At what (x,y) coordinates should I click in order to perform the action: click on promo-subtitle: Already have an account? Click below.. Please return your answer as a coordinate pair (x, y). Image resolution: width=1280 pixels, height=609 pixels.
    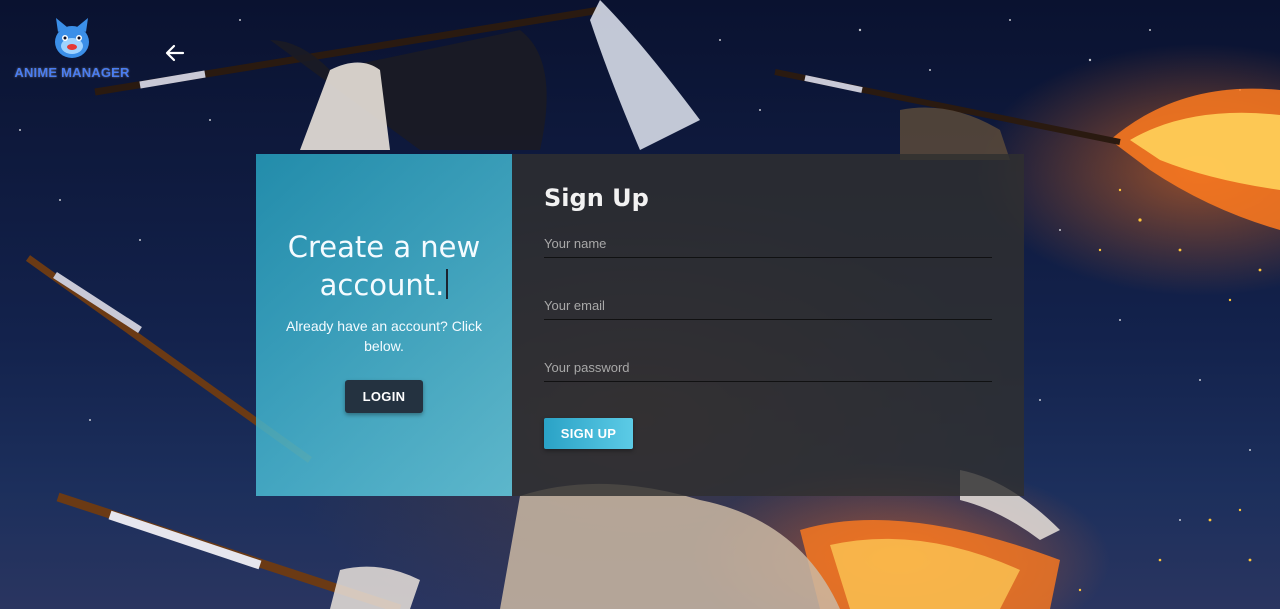
    Looking at the image, I should click on (384, 336).